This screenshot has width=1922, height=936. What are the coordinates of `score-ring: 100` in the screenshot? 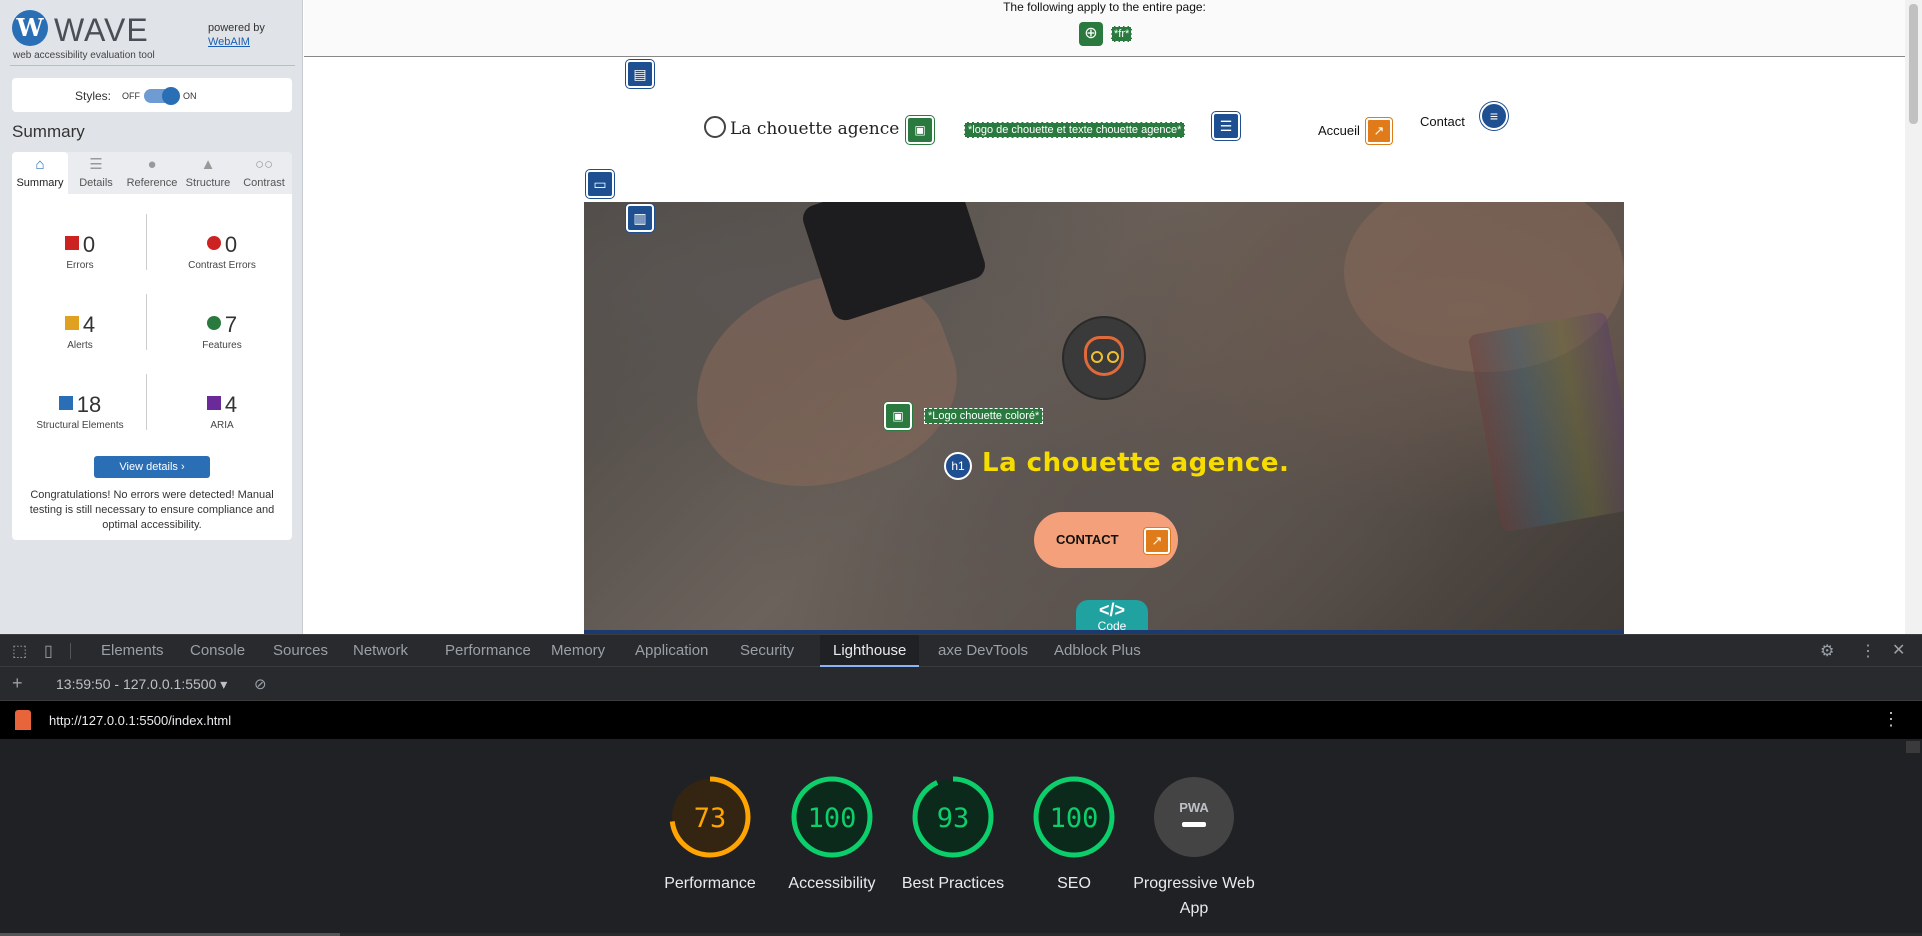 It's located at (1074, 817).